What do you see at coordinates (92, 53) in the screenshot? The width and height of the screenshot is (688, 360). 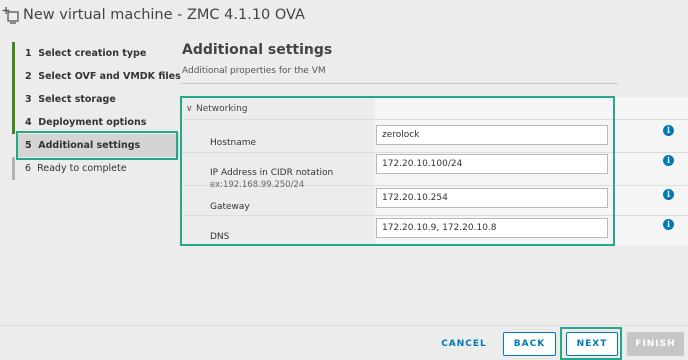 I see `step-label: Select creation type` at bounding box center [92, 53].